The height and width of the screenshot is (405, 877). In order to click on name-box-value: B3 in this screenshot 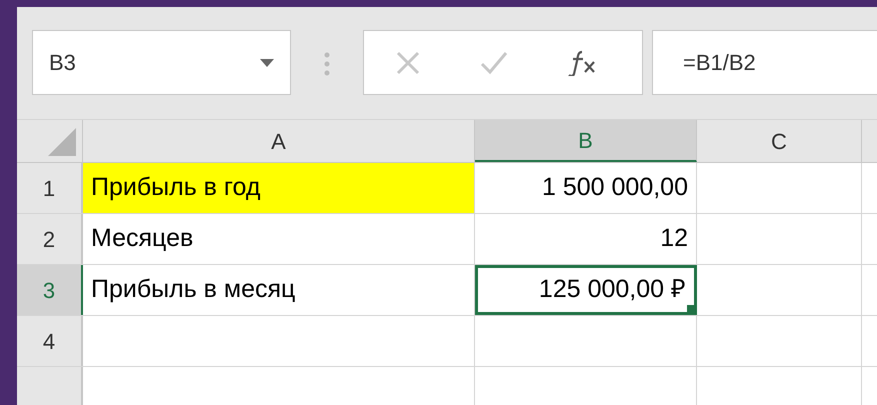, I will do `click(62, 63)`.